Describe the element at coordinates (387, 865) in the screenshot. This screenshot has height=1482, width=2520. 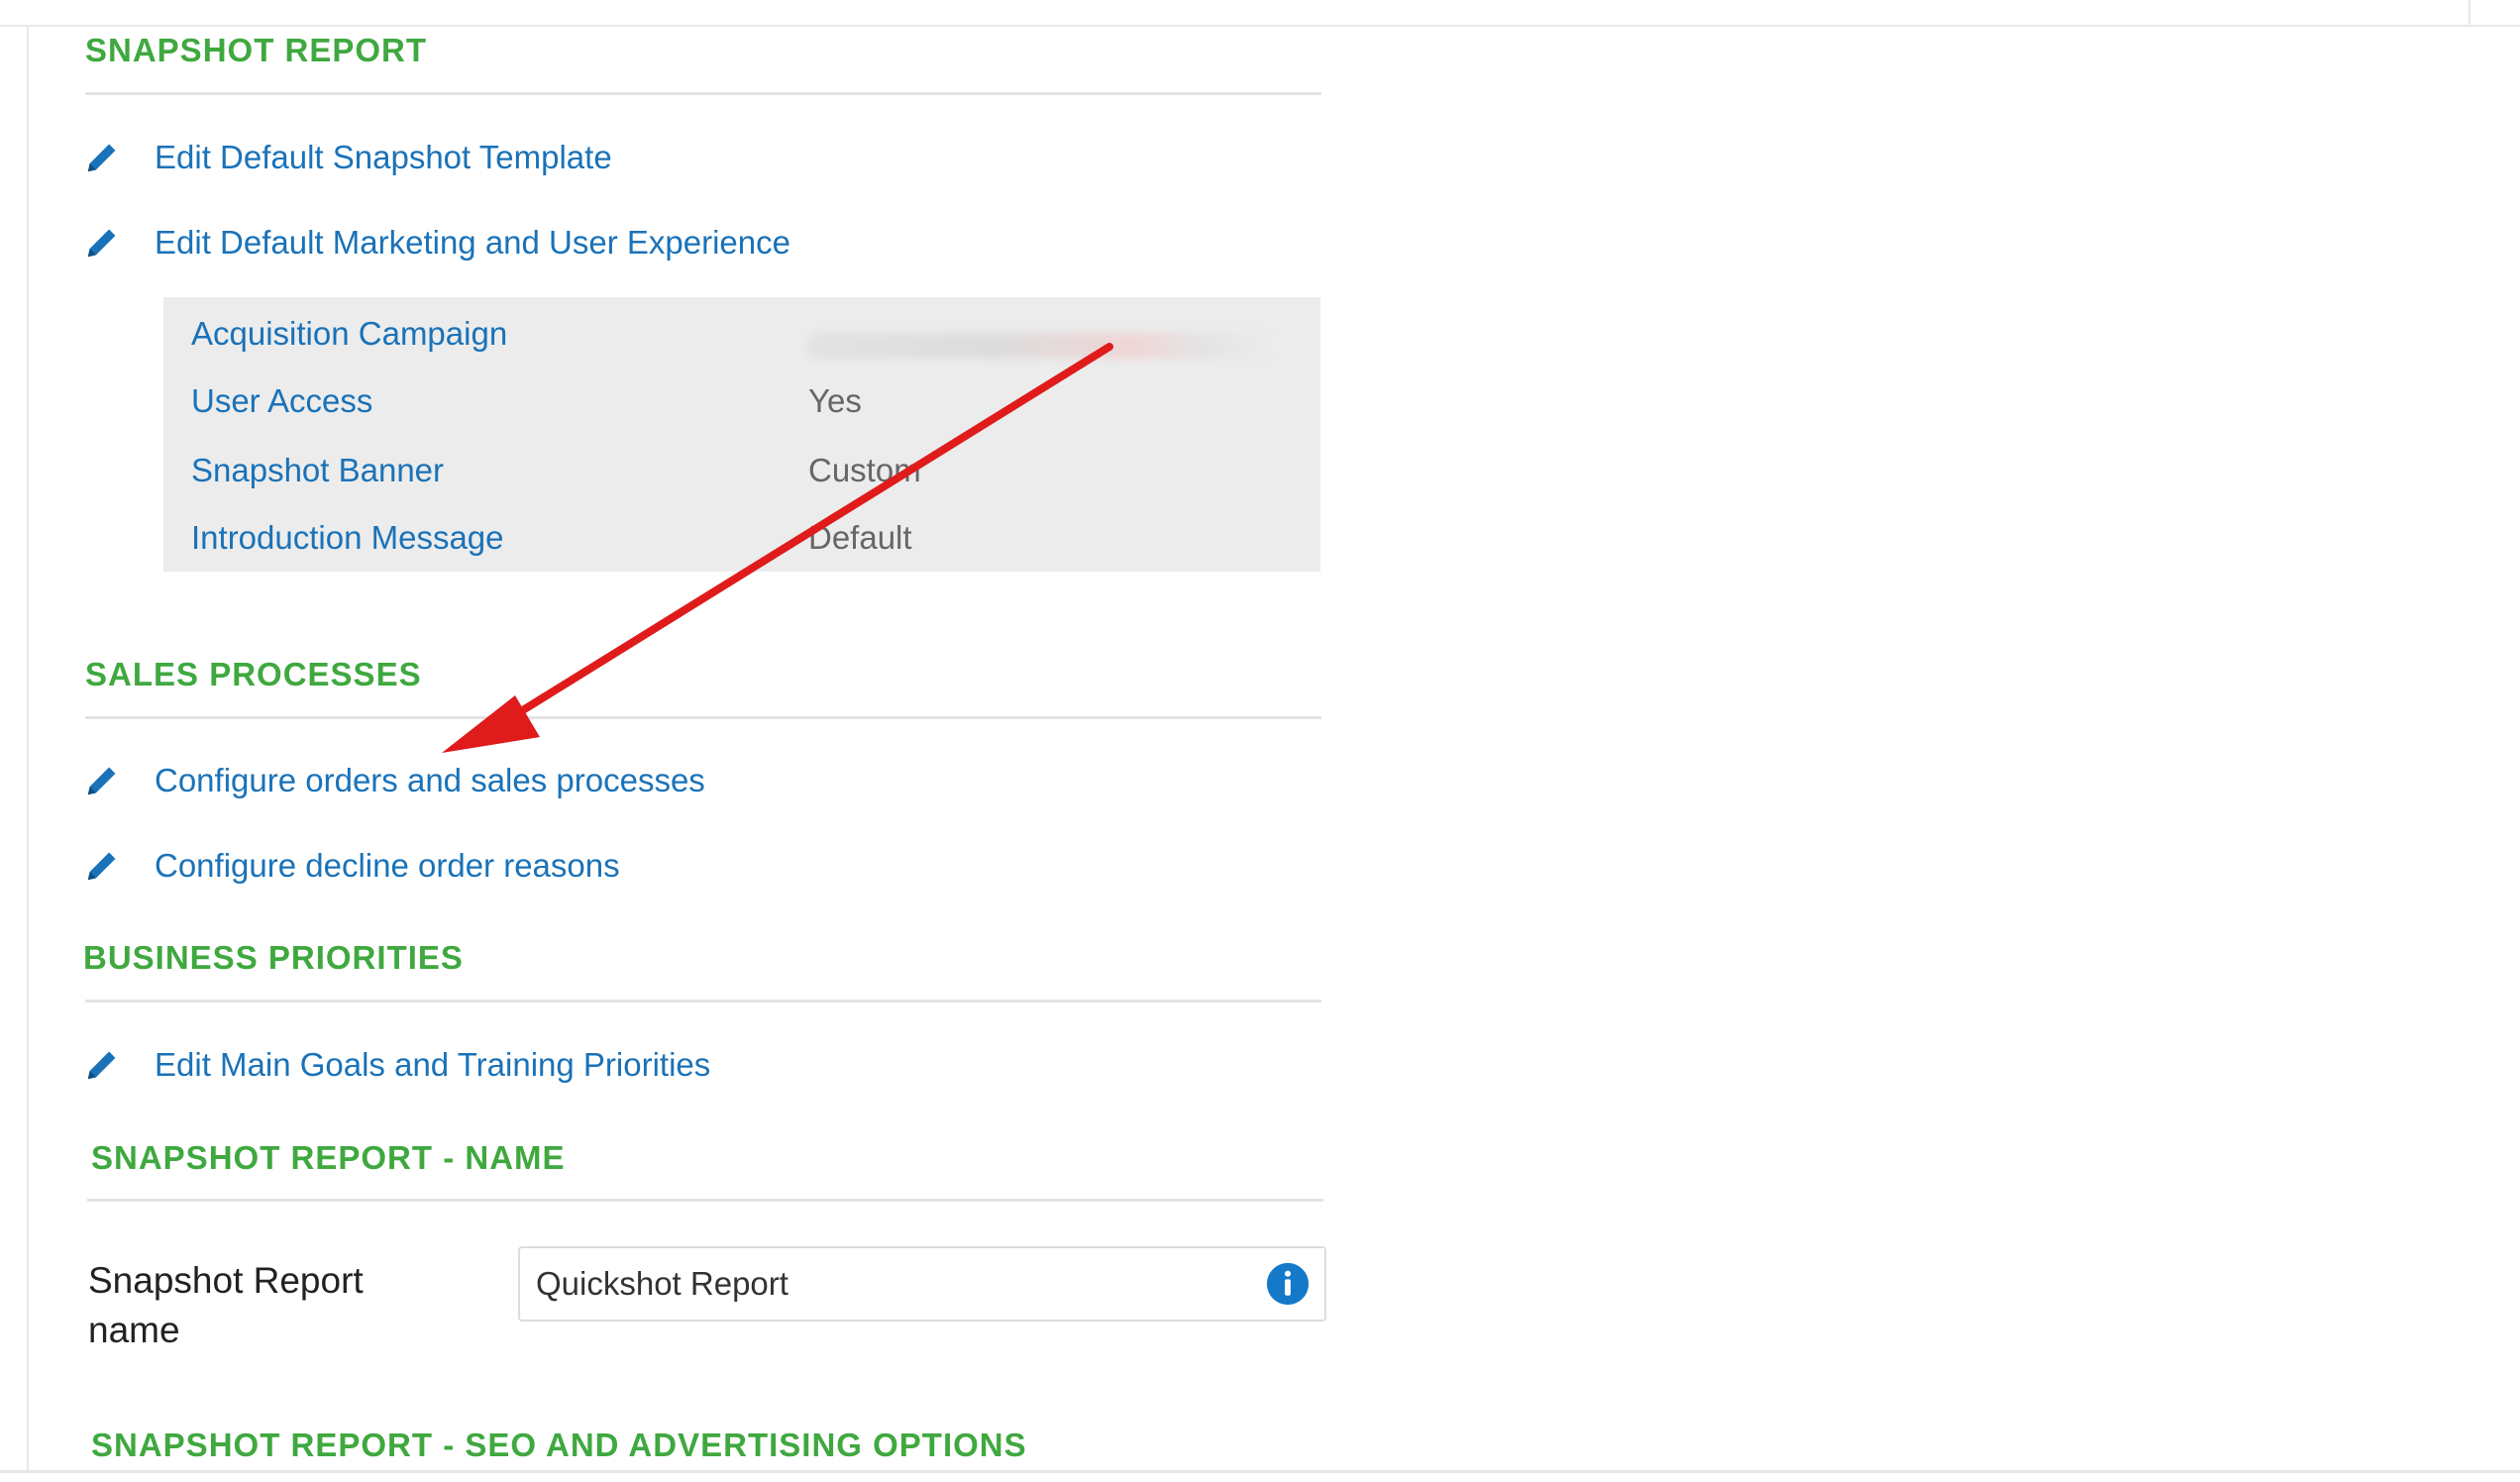
I see `link-label: Configure decline order reasons` at that location.